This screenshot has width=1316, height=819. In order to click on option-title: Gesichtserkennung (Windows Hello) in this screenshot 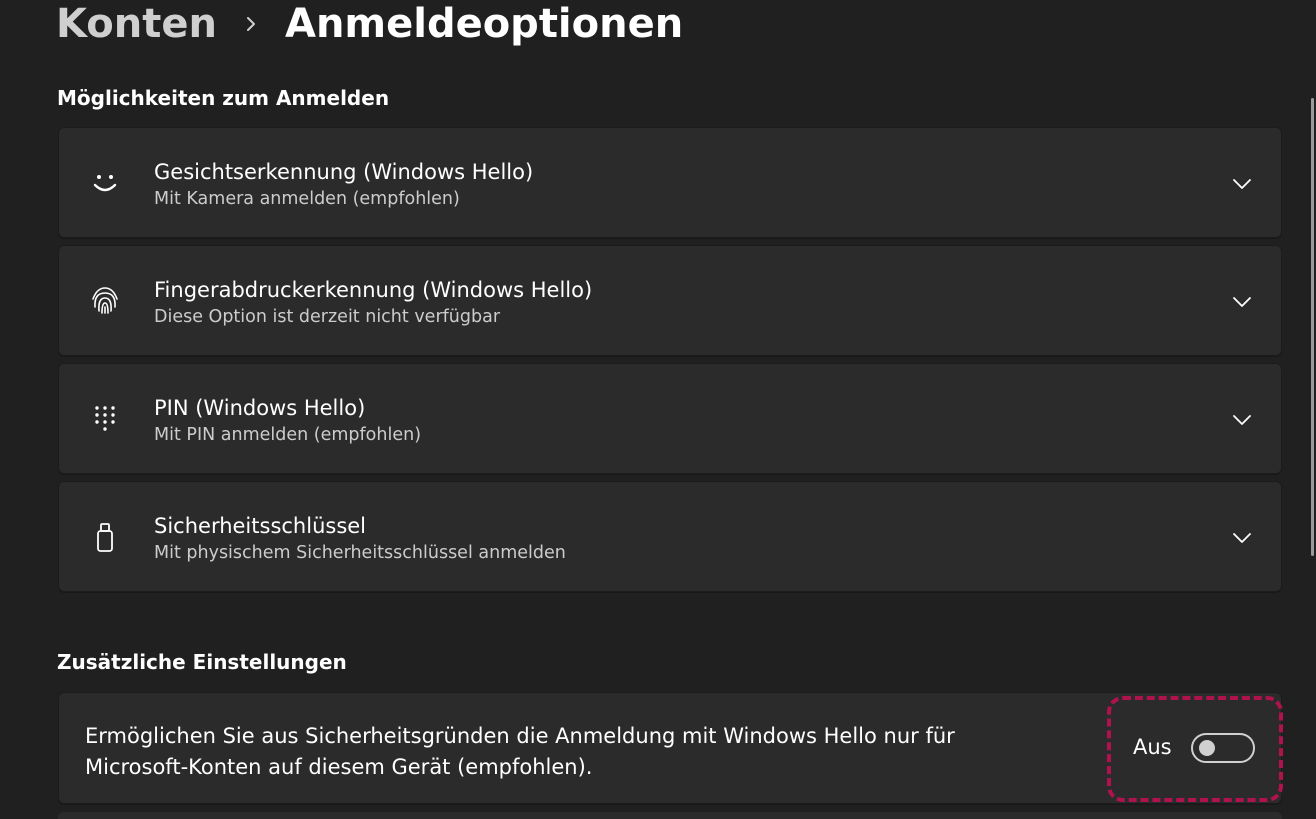, I will do `click(344, 172)`.